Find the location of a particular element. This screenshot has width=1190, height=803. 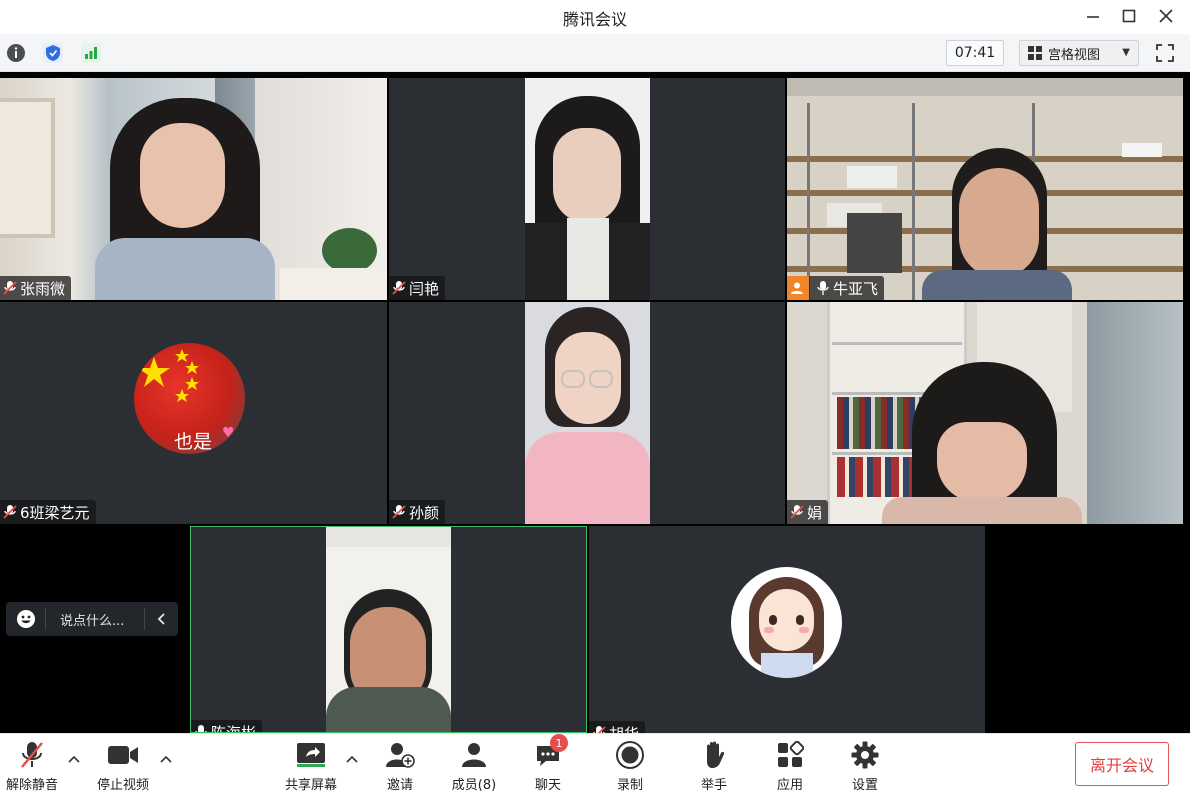

host-badge is located at coordinates (798, 288).